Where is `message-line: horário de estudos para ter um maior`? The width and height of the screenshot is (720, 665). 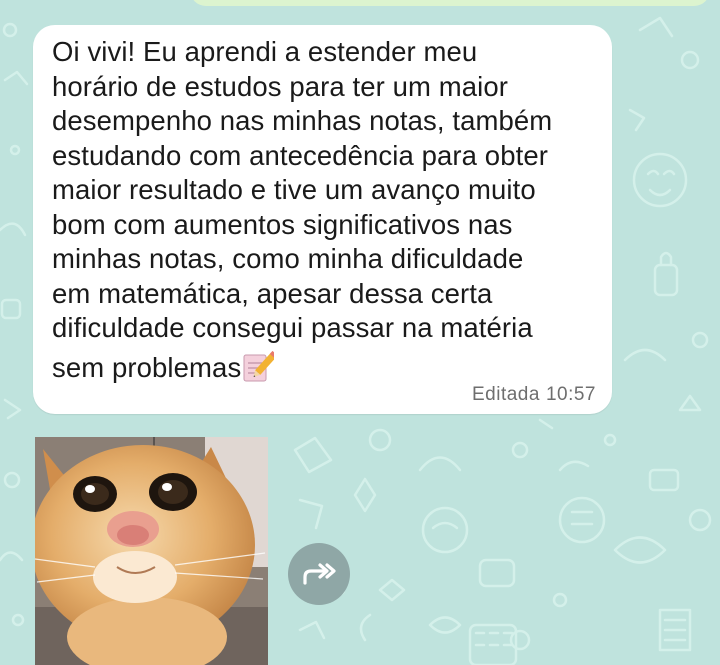 message-line: horário de estudos para ter um maior is located at coordinates (280, 86).